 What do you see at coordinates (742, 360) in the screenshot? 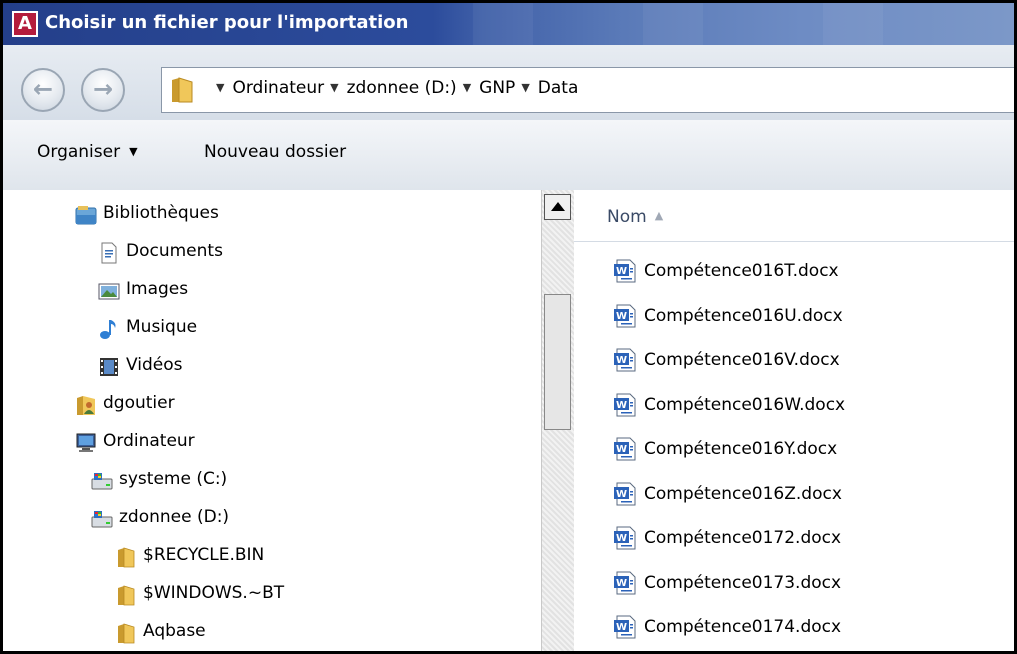
I see `file-name: Compétence016V.docx` at bounding box center [742, 360].